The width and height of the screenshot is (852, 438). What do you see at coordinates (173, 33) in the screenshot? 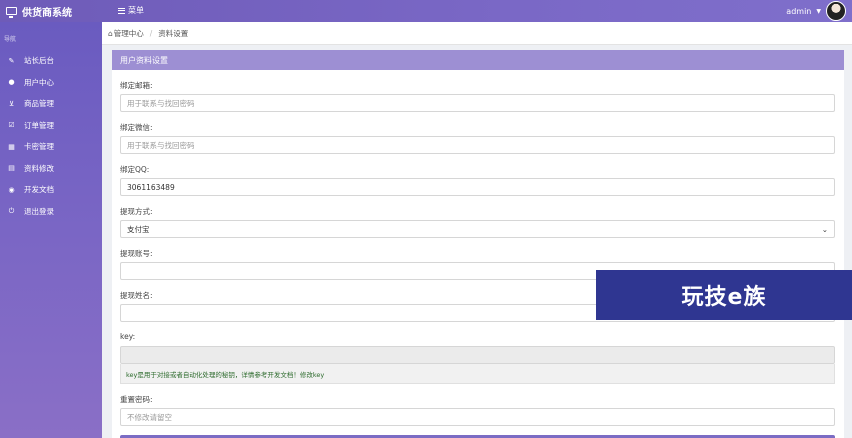
I see `breadcrumb-current: 资料设置` at bounding box center [173, 33].